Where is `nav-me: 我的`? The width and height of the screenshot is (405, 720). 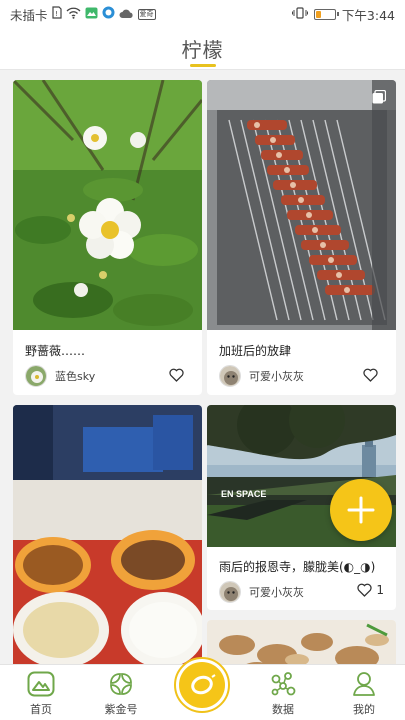 nav-me: 我的 is located at coordinates (364, 694).